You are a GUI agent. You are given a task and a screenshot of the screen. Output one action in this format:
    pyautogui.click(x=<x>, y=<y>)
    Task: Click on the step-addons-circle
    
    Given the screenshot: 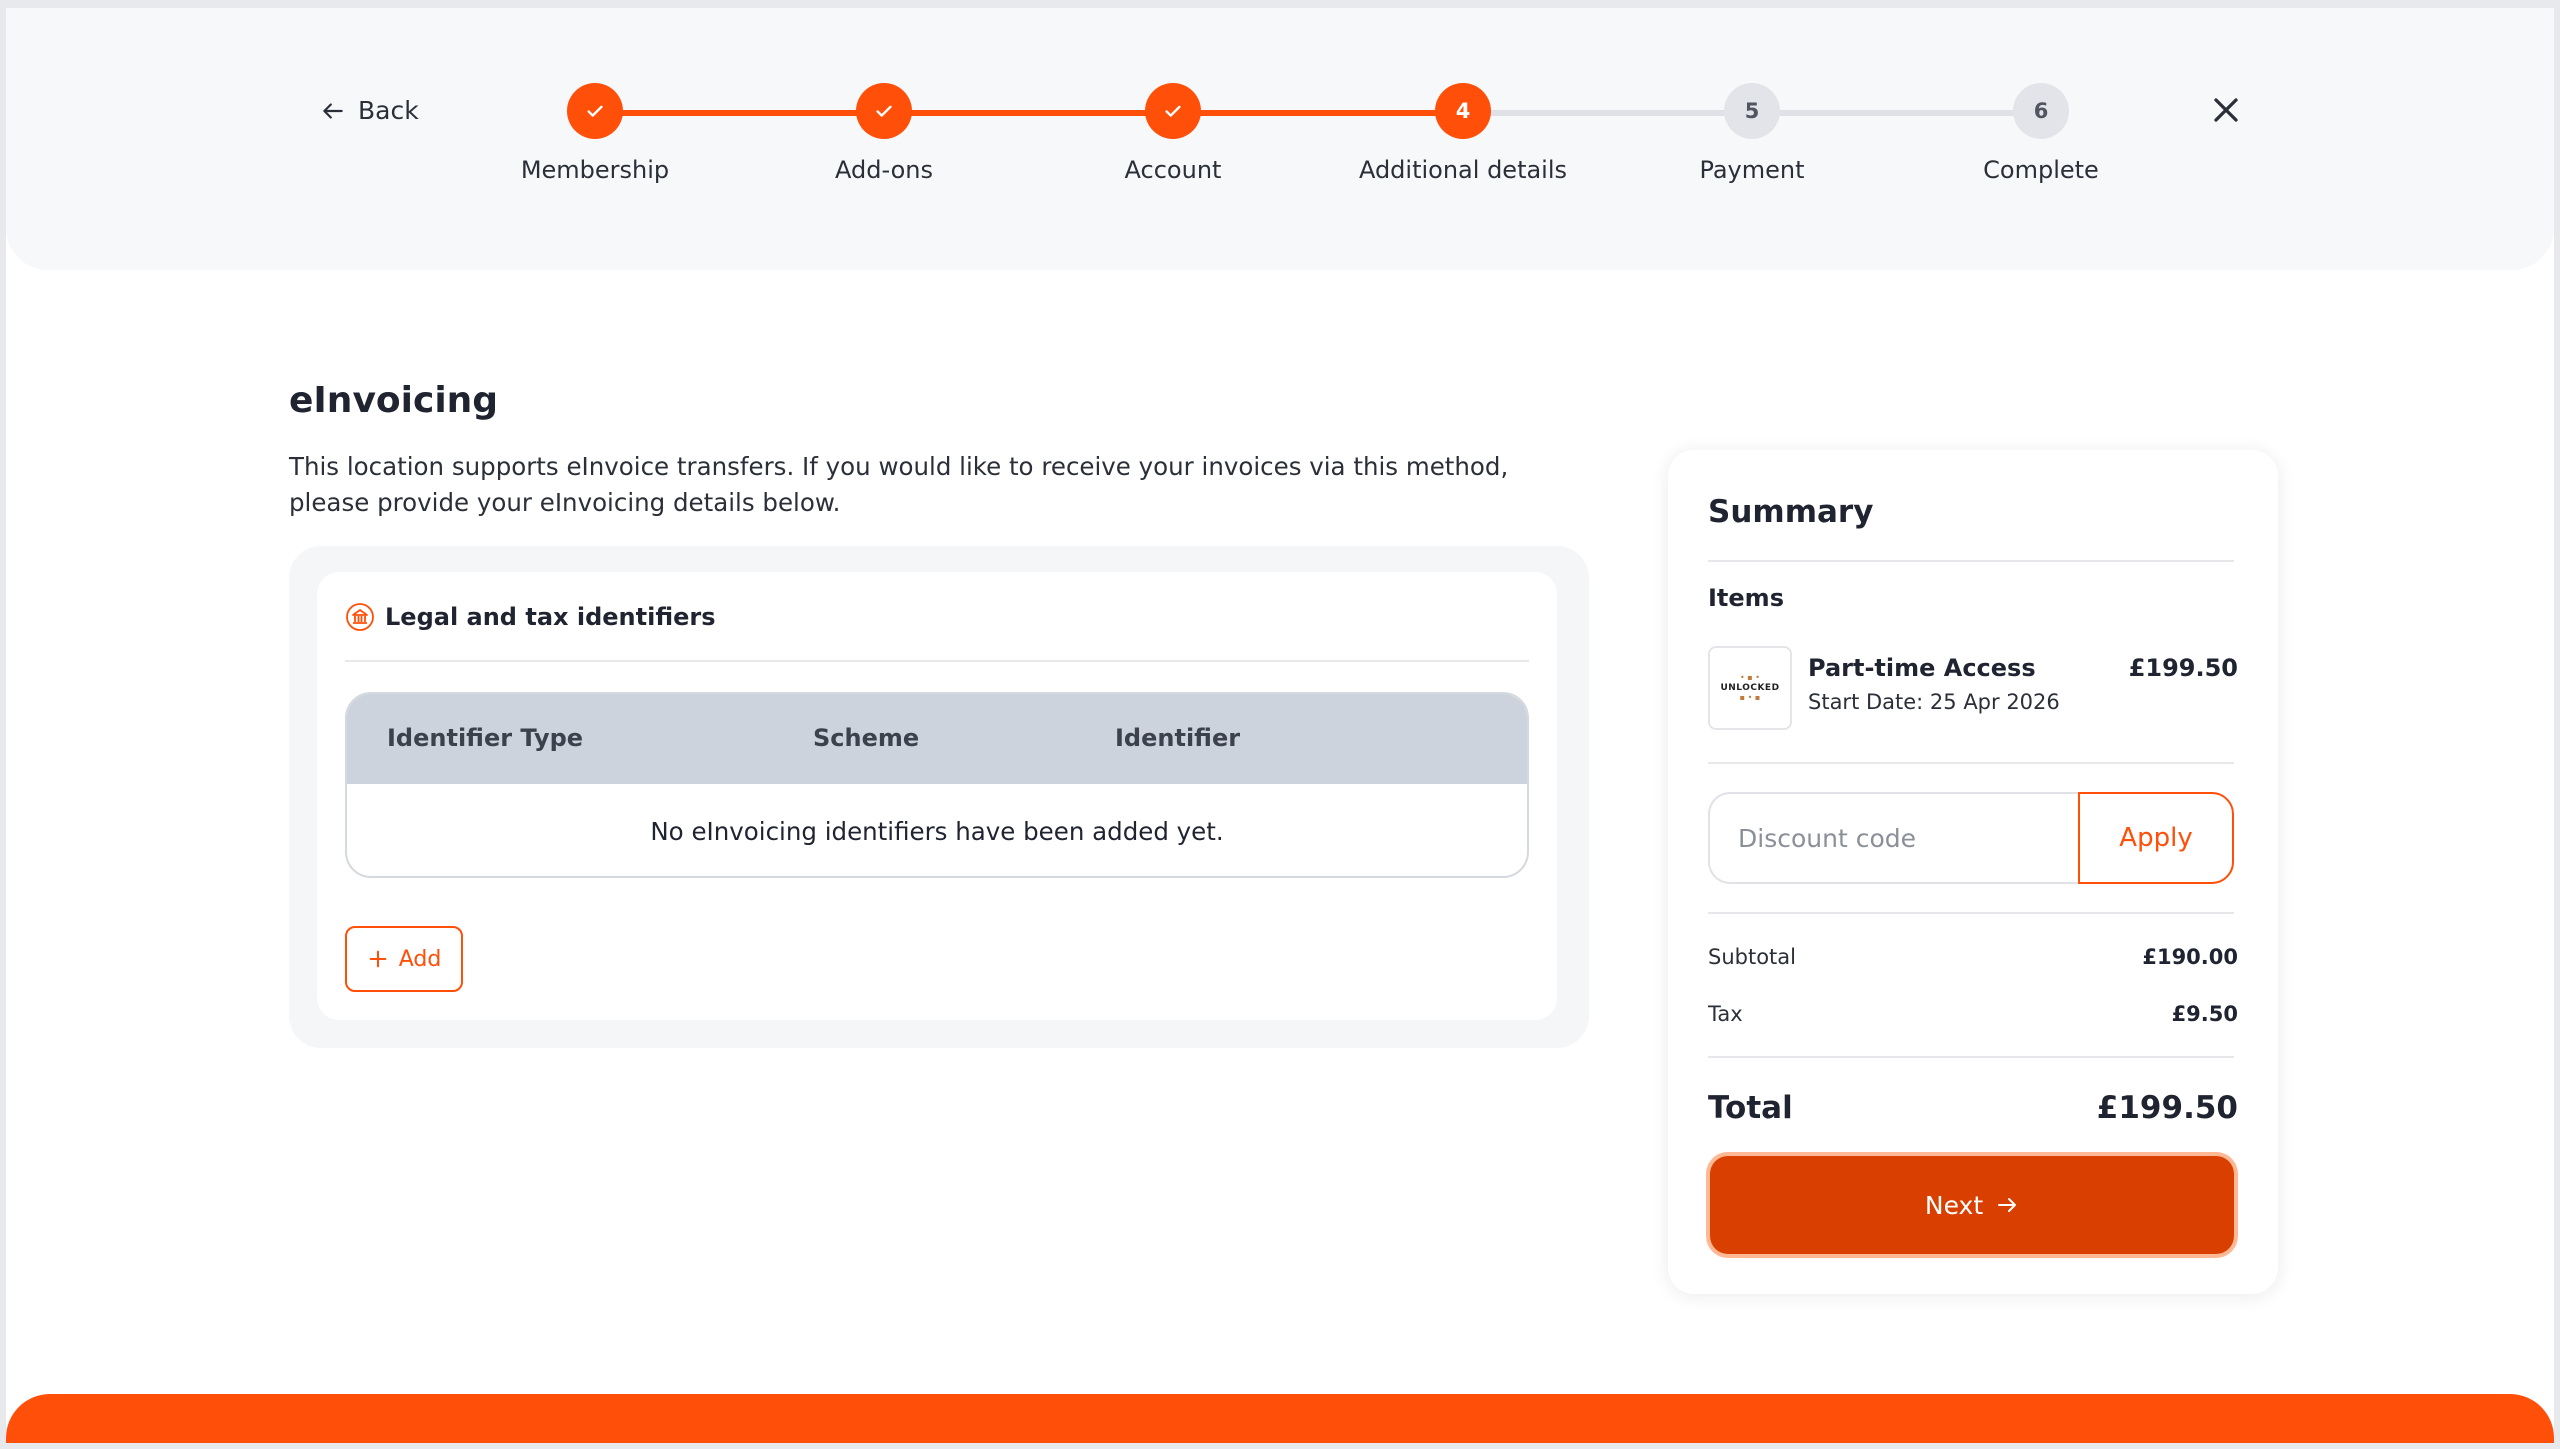 What is the action you would take?
    pyautogui.click(x=884, y=111)
    